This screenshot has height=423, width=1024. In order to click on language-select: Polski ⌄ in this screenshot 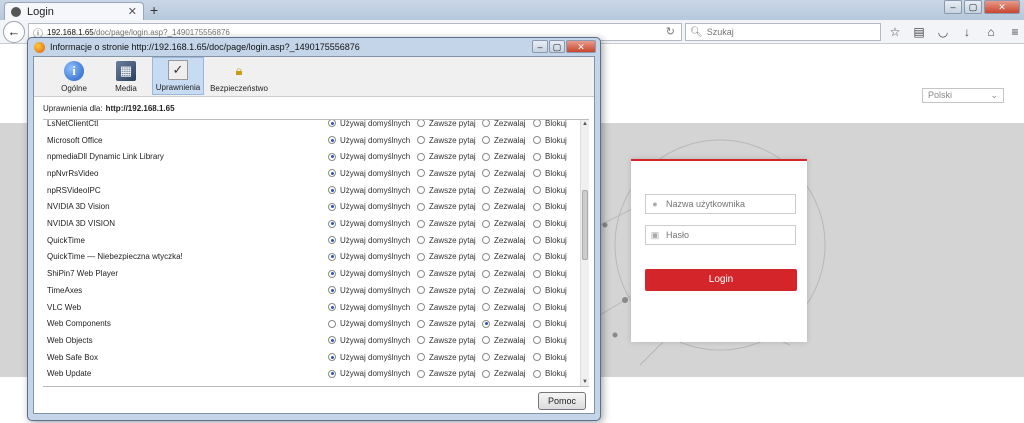, I will do `click(963, 95)`.